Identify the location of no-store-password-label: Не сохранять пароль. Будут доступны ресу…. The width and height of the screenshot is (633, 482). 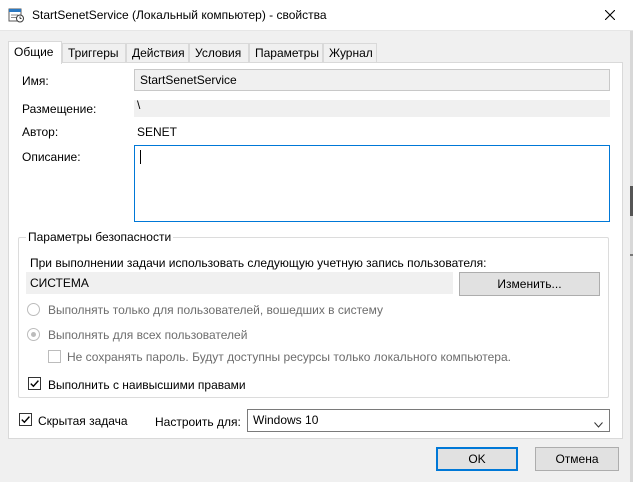
(289, 357).